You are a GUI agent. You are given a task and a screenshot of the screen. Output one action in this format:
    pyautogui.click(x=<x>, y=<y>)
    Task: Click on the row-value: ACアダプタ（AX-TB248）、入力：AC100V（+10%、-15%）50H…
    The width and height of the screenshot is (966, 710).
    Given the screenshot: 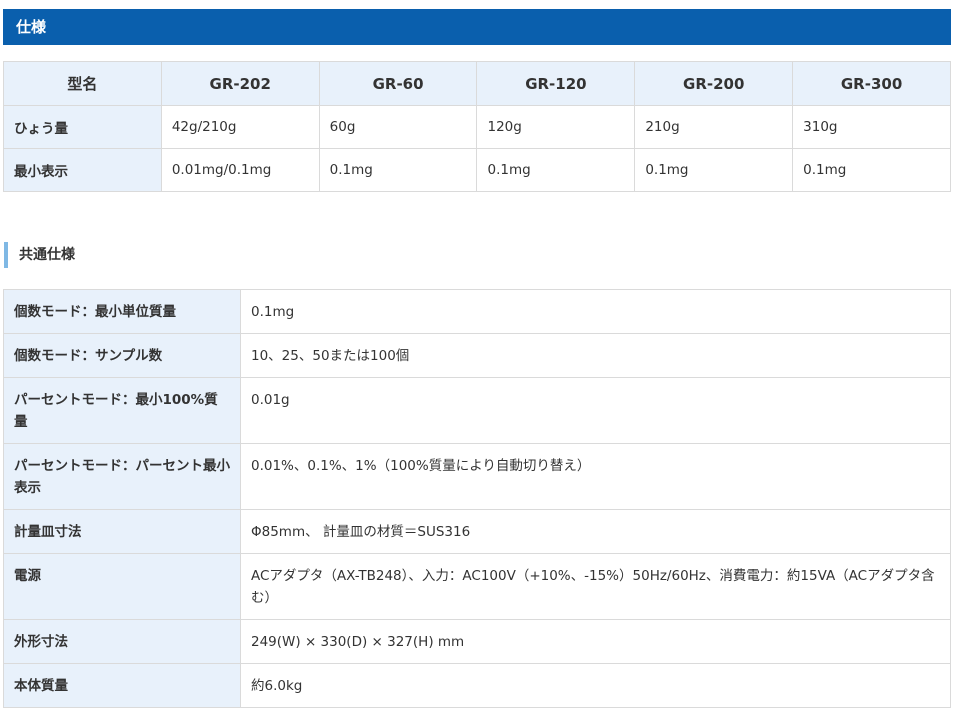 What is the action you would take?
    pyautogui.click(x=595, y=586)
    